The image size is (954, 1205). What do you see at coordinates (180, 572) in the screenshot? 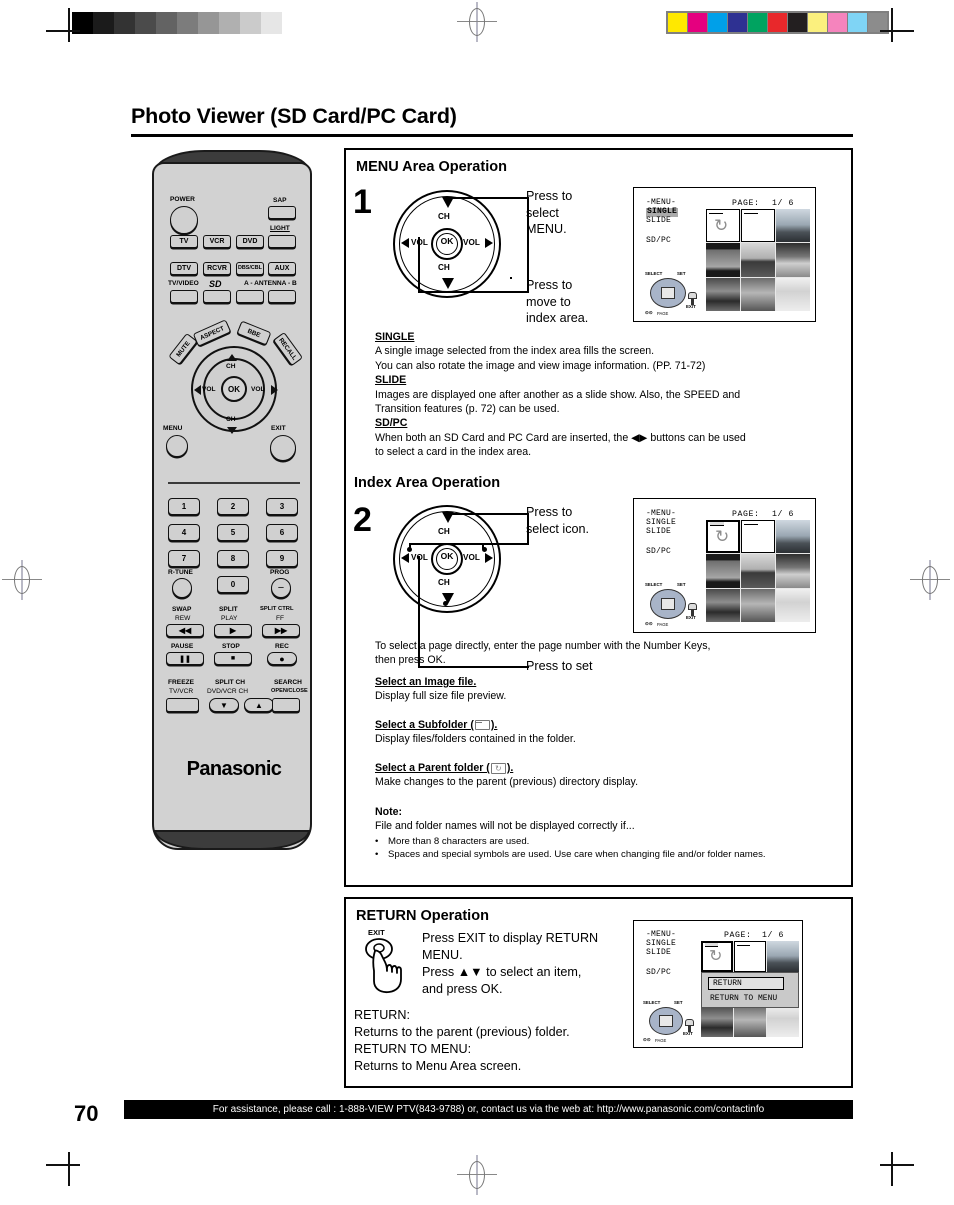
I see `r-tune-label: R-TUNE` at bounding box center [180, 572].